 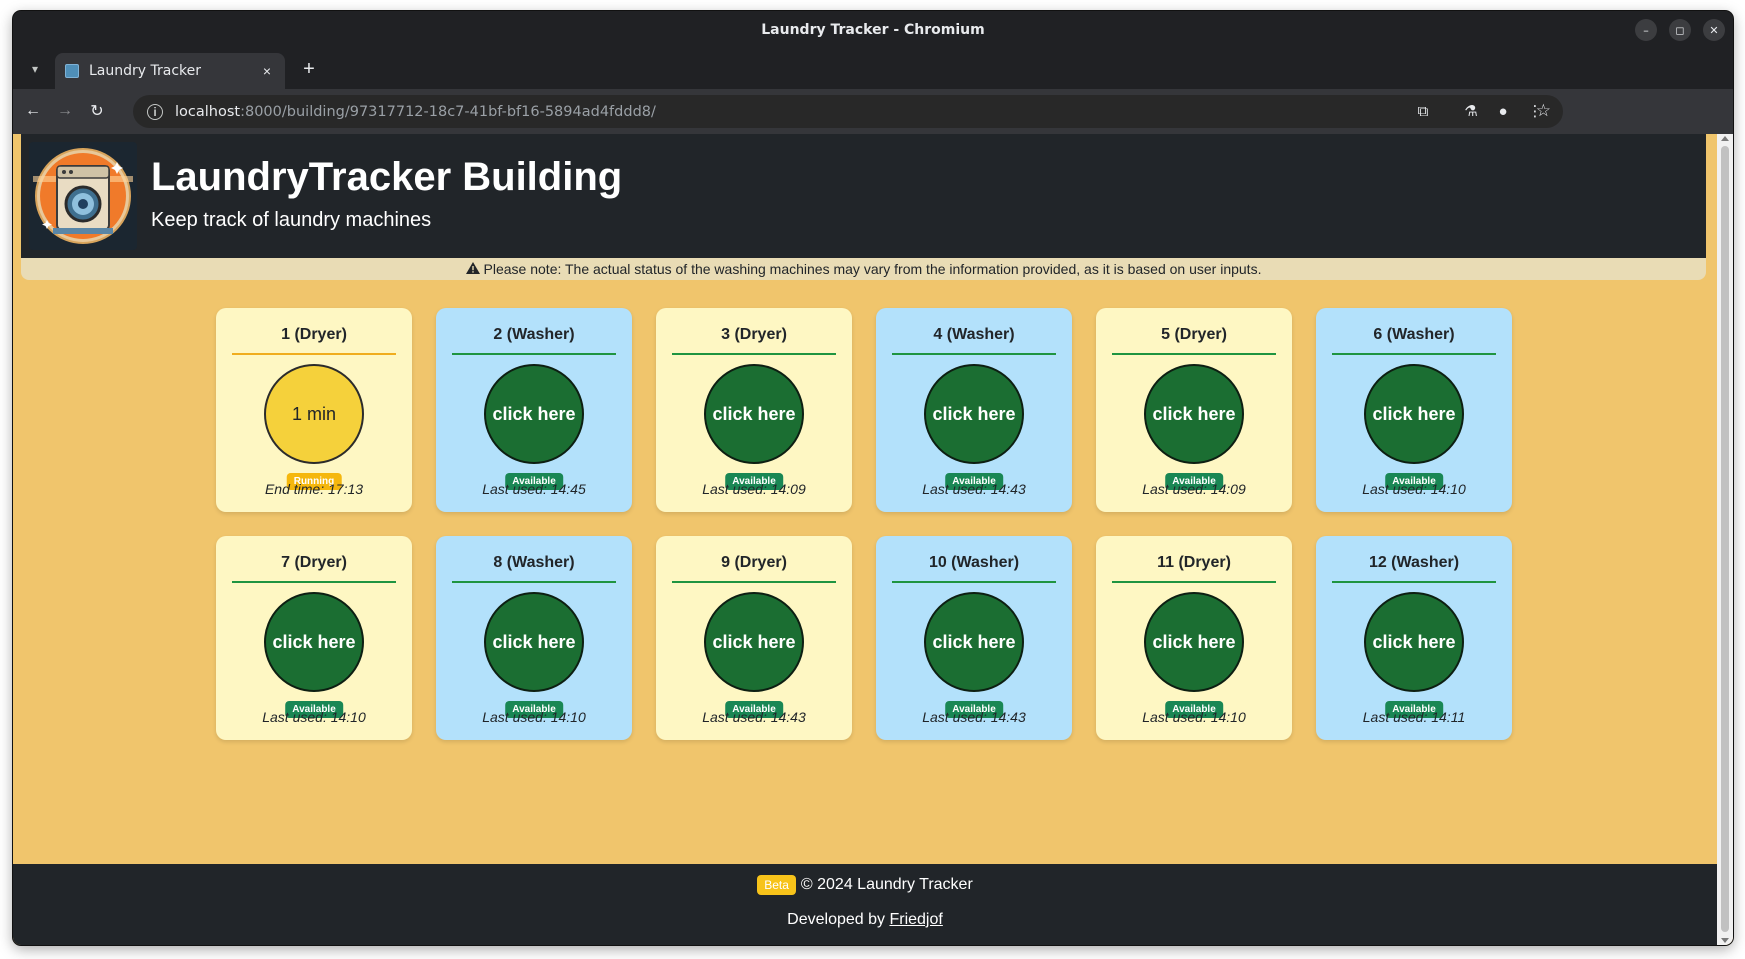 What do you see at coordinates (33, 111) in the screenshot?
I see `back-arrow-icon: ←` at bounding box center [33, 111].